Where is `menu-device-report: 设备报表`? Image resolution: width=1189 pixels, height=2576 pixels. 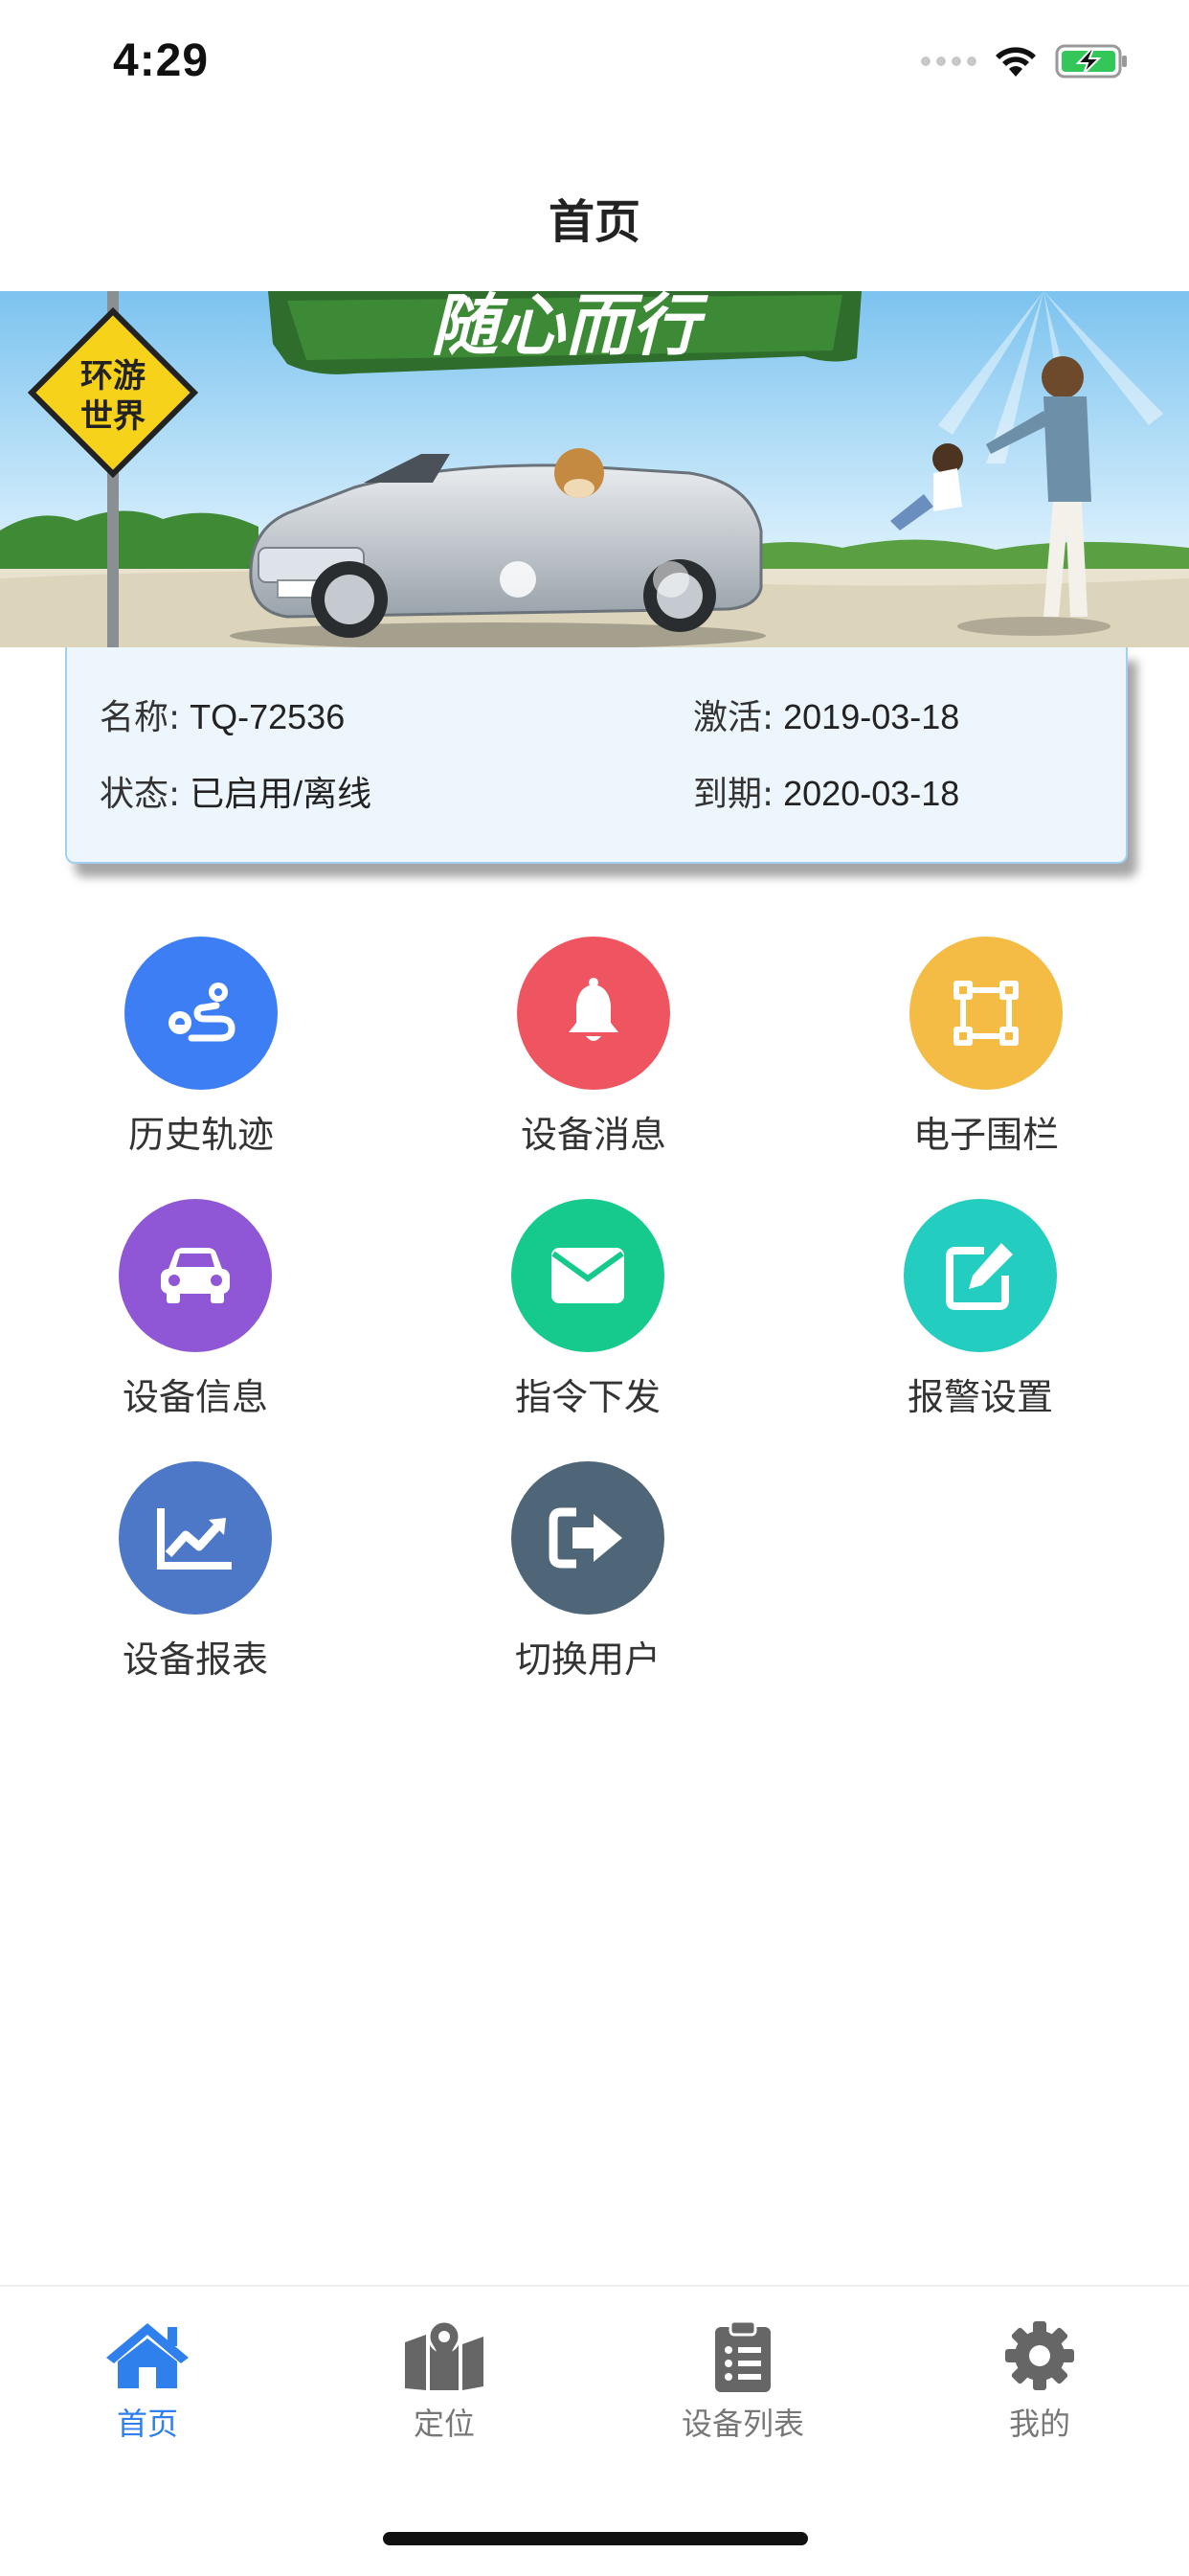 menu-device-report: 设备报表 is located at coordinates (195, 1572).